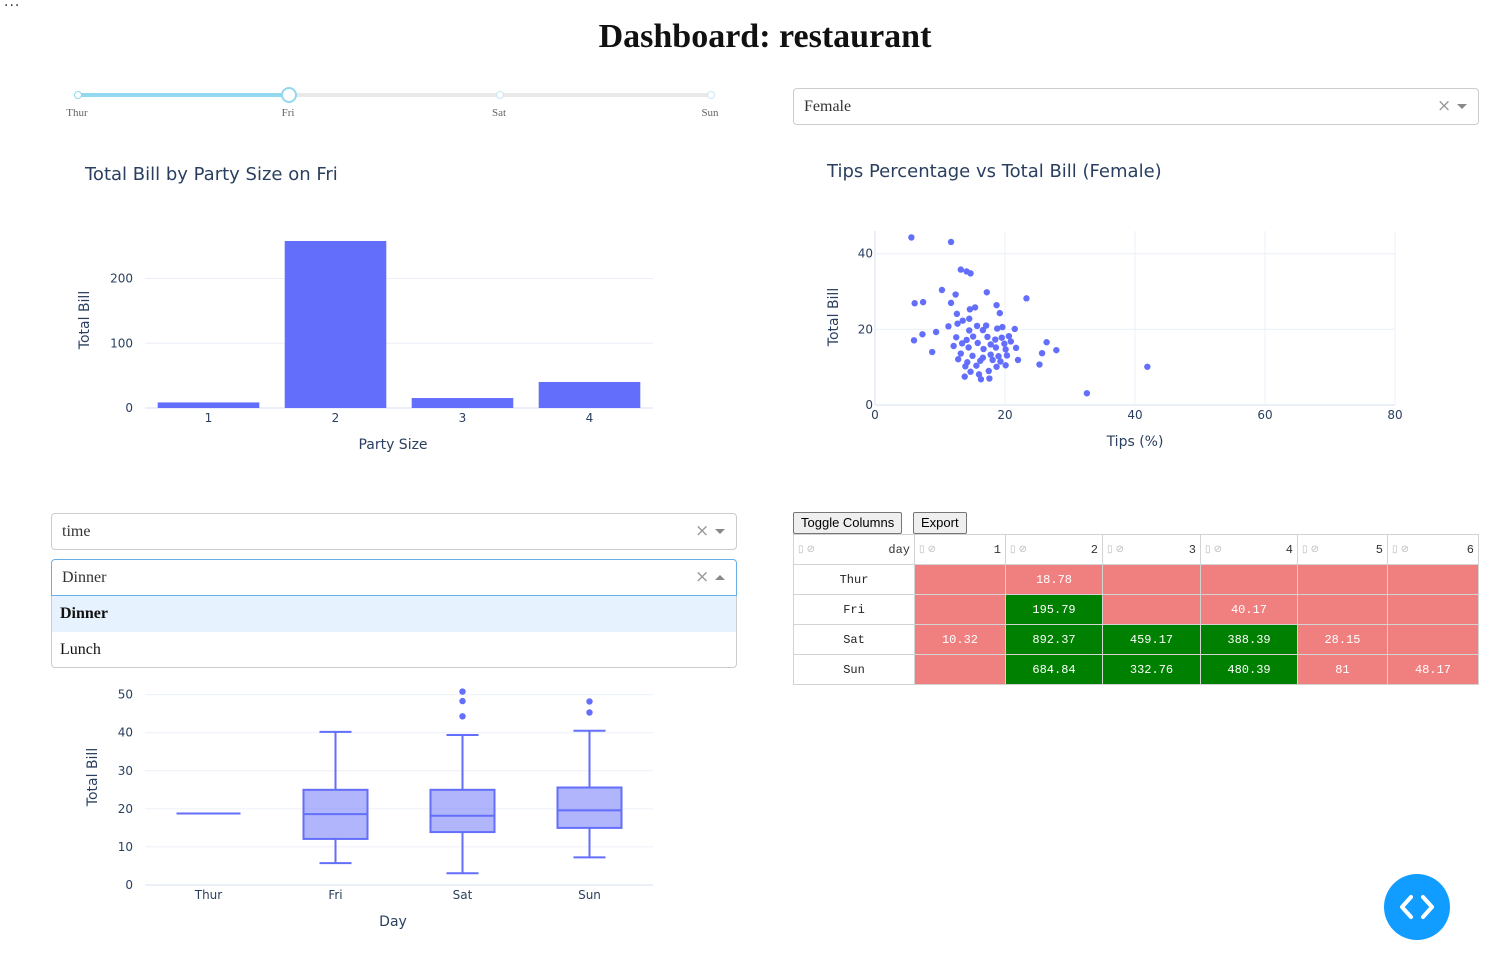  Describe the element at coordinates (462, 701) in the screenshot. I see `box-outlier` at that location.